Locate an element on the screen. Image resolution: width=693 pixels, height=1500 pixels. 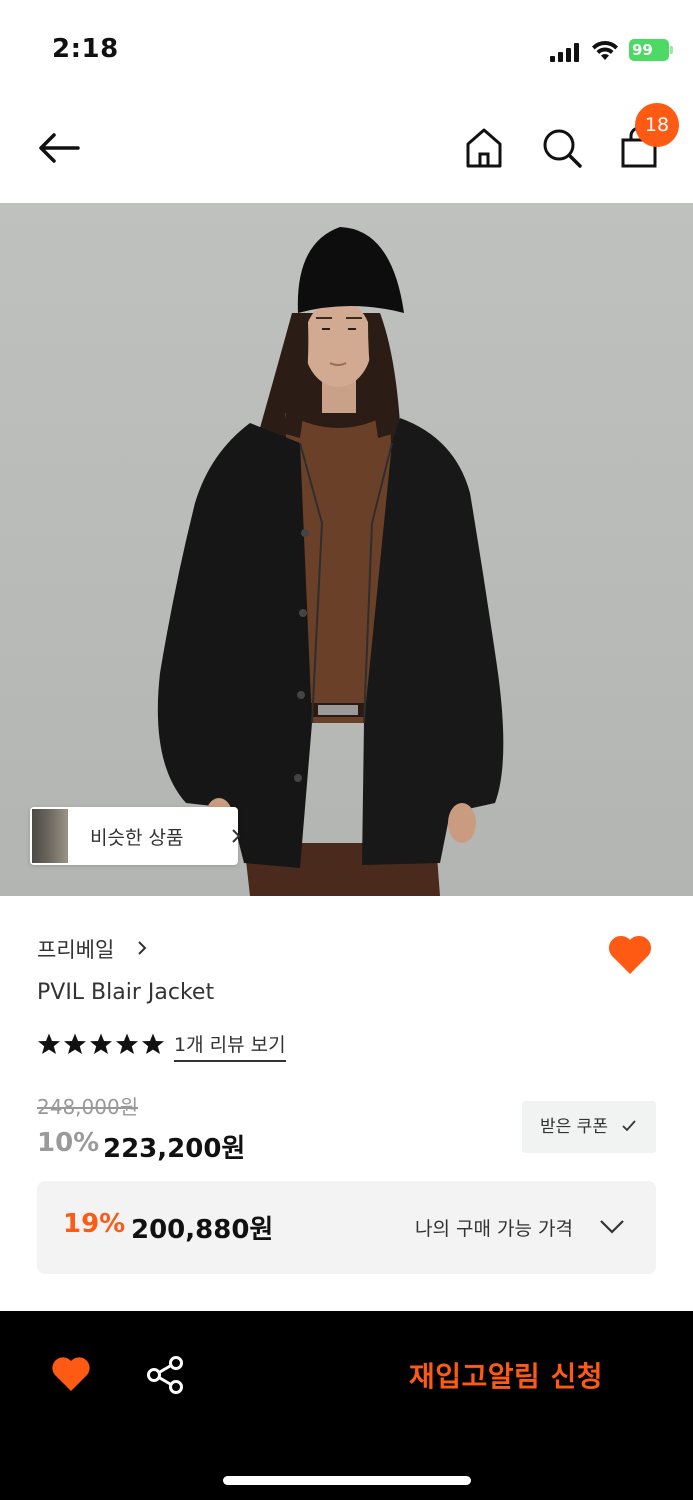
my-purchase-price-panel: 19% 200,880원 나의 구매 가능 가격 is located at coordinates (346, 1227).